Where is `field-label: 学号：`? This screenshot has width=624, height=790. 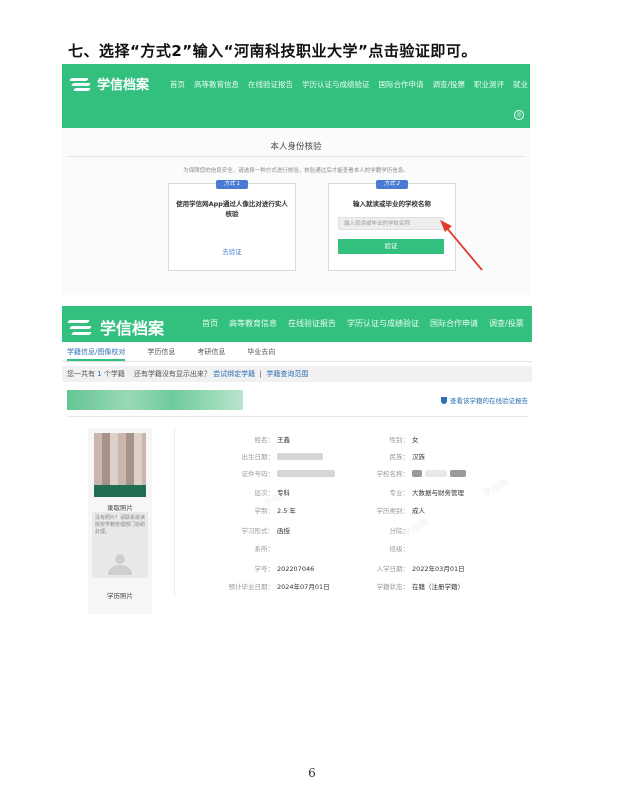
field-label: 学号： is located at coordinates (264, 569).